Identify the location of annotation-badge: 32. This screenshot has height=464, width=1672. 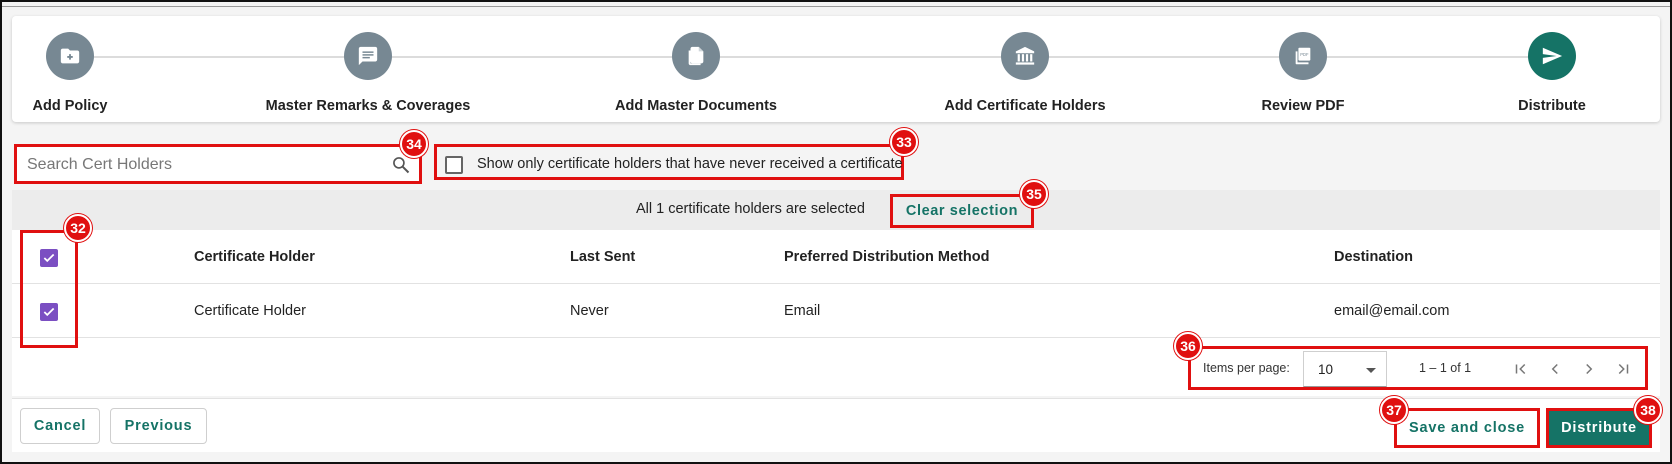
(78, 228).